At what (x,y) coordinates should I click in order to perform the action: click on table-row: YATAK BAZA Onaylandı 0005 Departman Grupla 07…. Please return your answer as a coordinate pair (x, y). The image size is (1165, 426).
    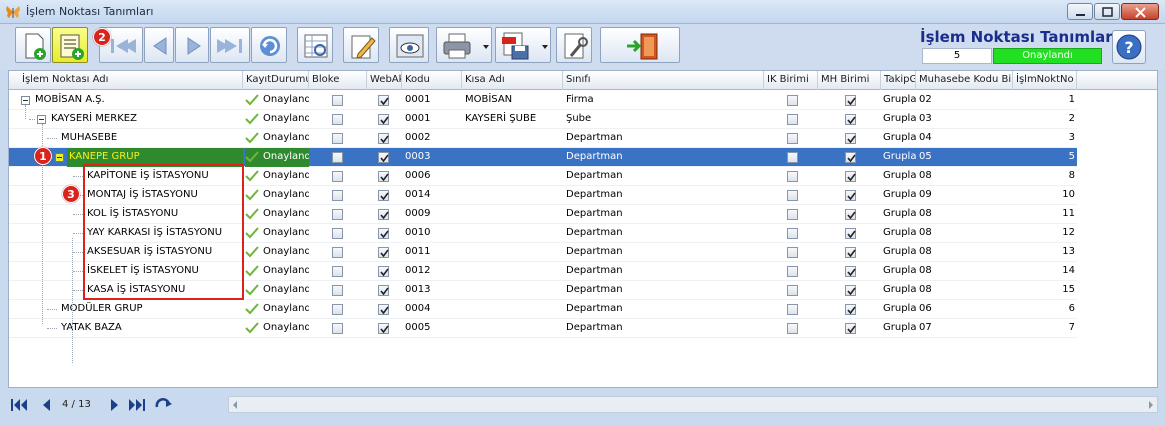
    Looking at the image, I should click on (543, 328).